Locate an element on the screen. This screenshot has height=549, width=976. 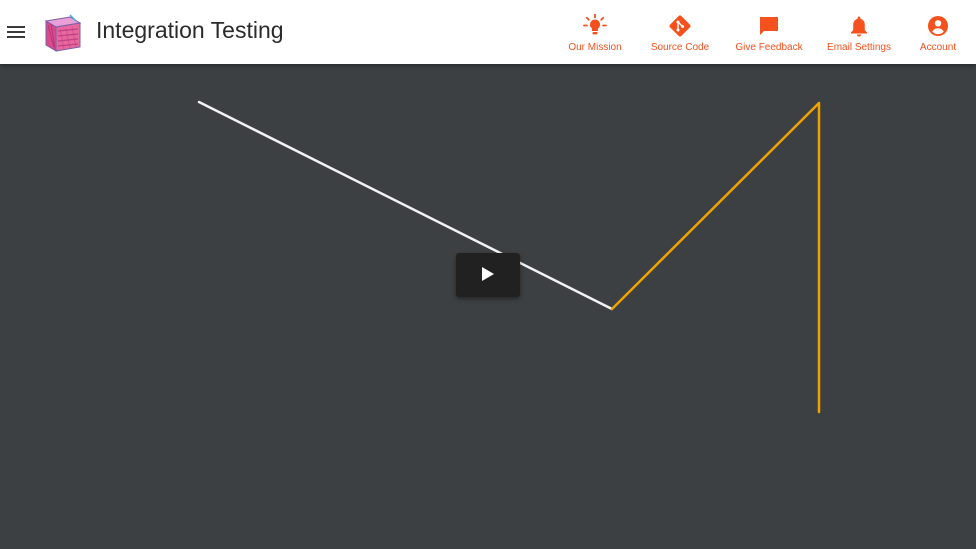
orange-path is located at coordinates (715, 257).